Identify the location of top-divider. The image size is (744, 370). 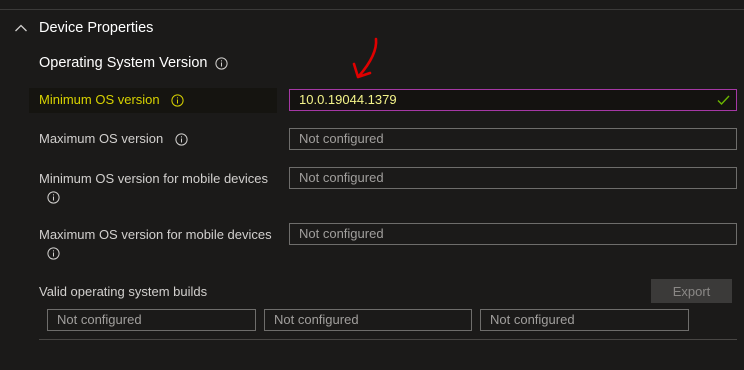
(372, 9).